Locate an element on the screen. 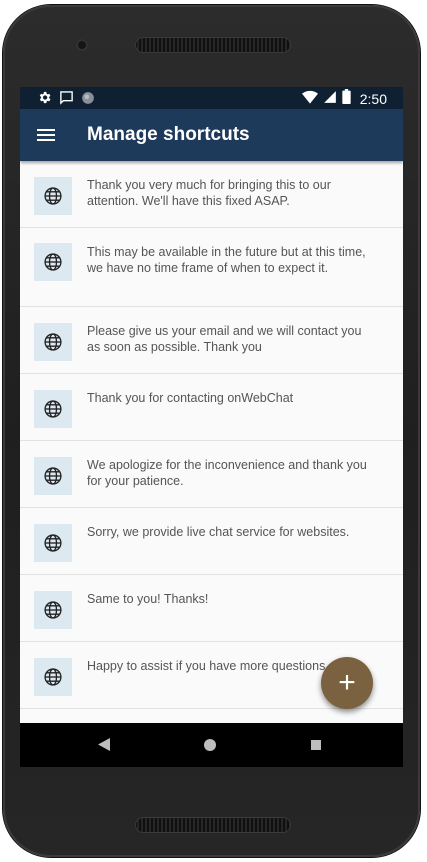 This screenshot has width=427, height=862. shortcut-item: Same to you! Thanks! is located at coordinates (211, 608).